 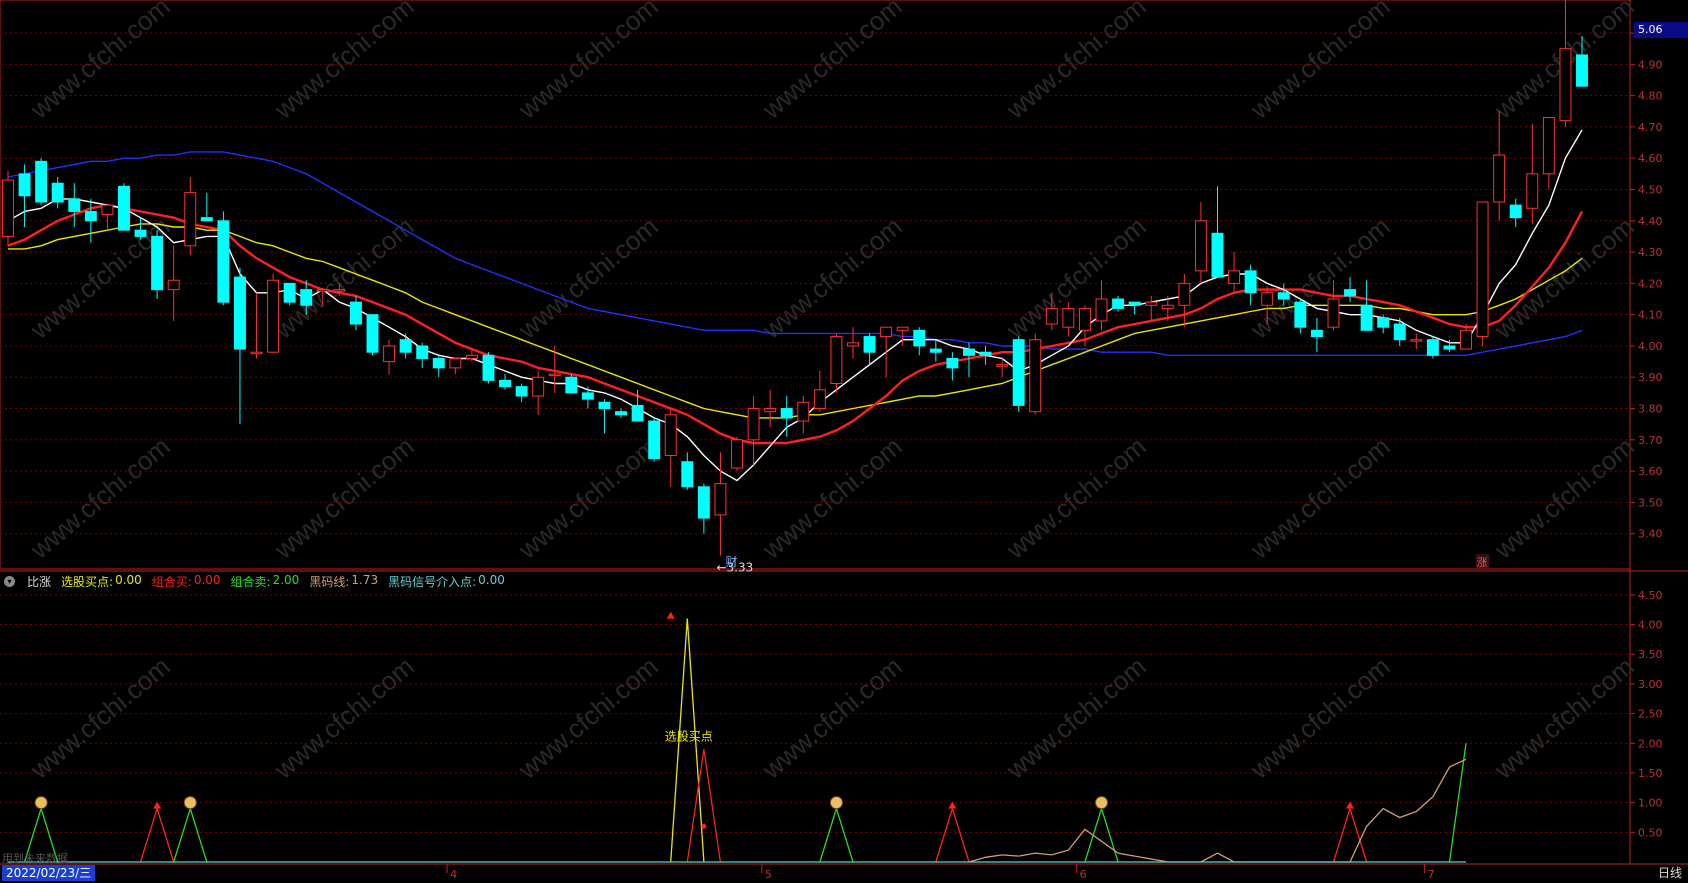 What do you see at coordinates (101, 581) in the screenshot?
I see `legend-item-xuangu: 选股买点: 0.00` at bounding box center [101, 581].